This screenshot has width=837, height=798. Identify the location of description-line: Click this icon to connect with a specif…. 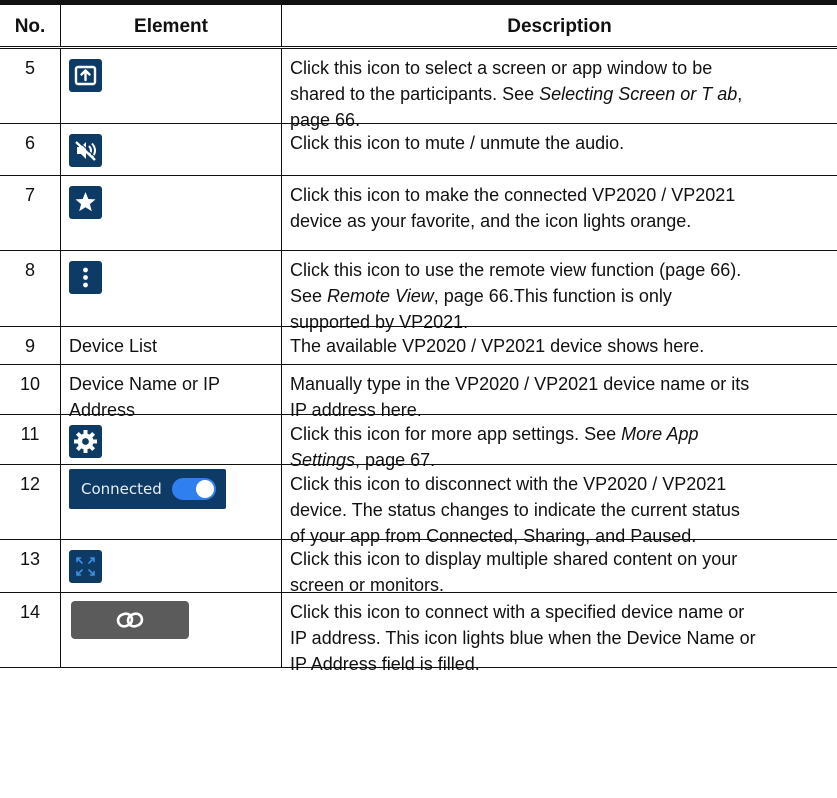
(517, 612).